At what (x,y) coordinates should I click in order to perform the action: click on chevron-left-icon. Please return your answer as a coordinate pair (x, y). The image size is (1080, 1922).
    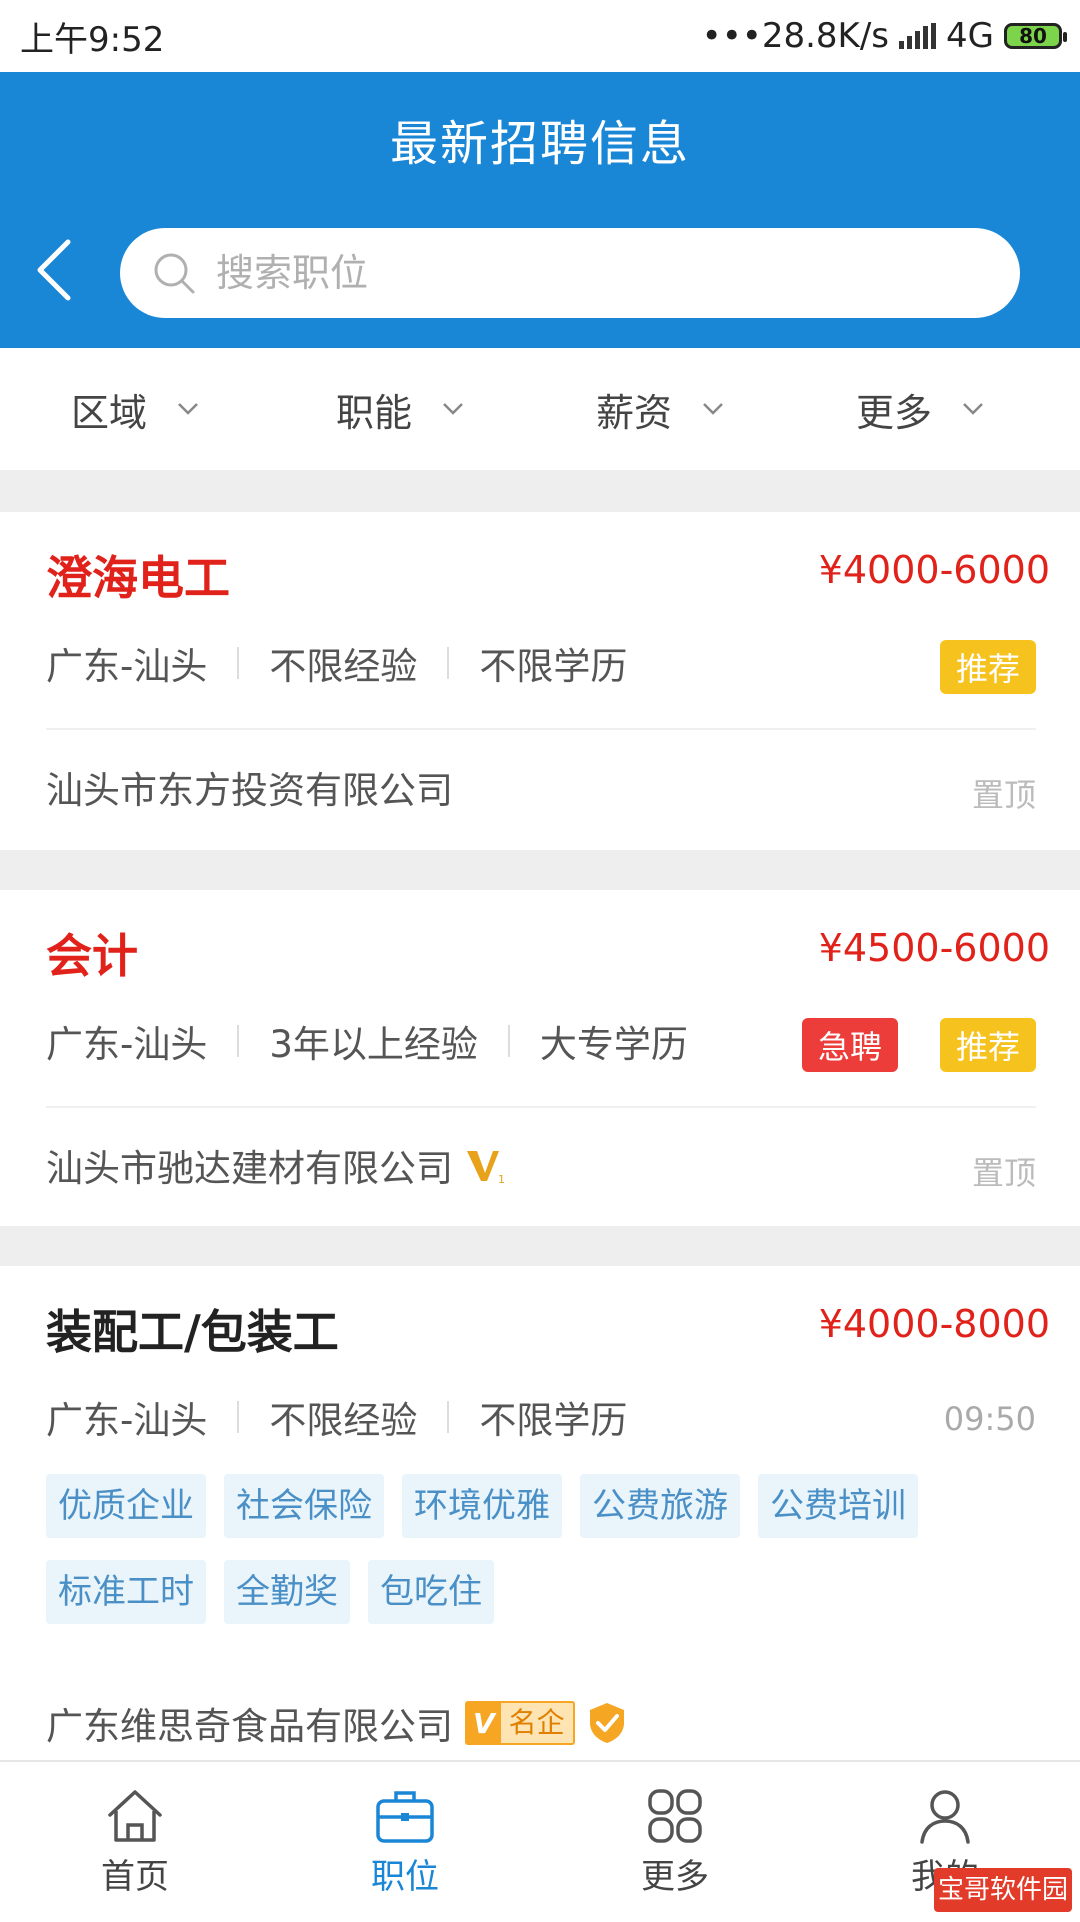
    Looking at the image, I should click on (54, 270).